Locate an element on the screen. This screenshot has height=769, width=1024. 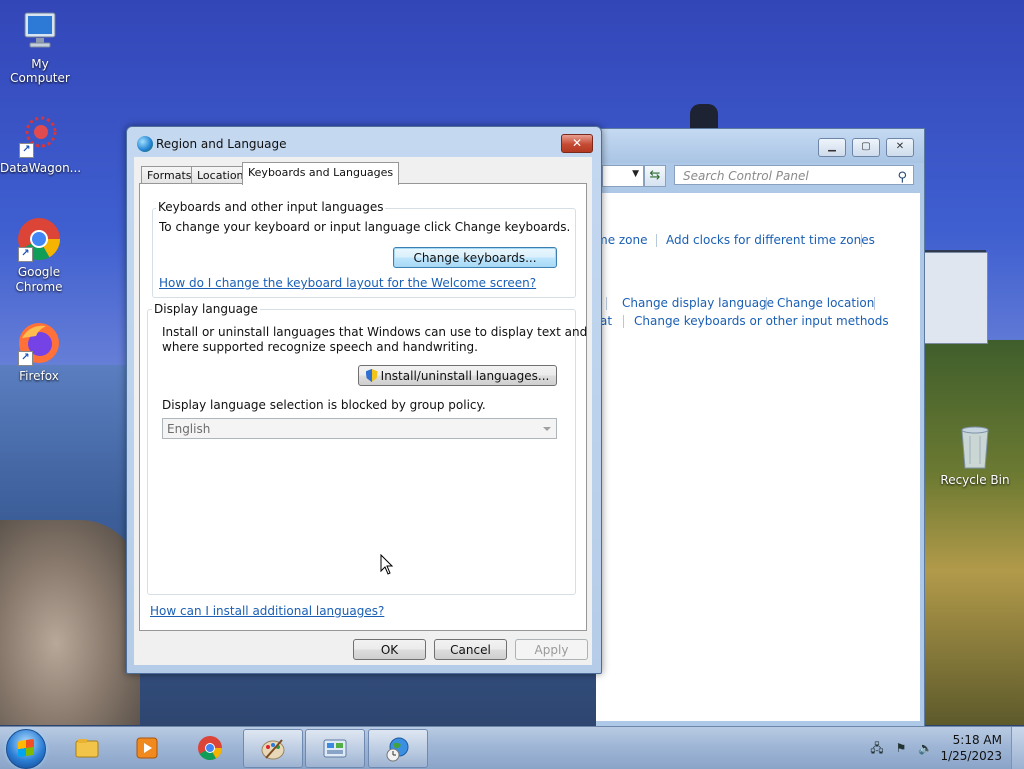
desktop-icon-google-chrome: ↗ Google Chrome is located at coordinates (39, 255).